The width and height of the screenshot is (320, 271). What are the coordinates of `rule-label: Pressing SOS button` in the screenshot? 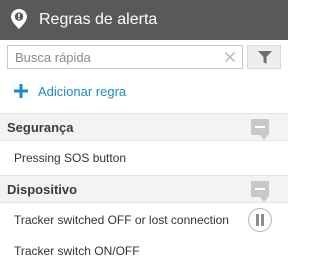 It's located at (70, 158).